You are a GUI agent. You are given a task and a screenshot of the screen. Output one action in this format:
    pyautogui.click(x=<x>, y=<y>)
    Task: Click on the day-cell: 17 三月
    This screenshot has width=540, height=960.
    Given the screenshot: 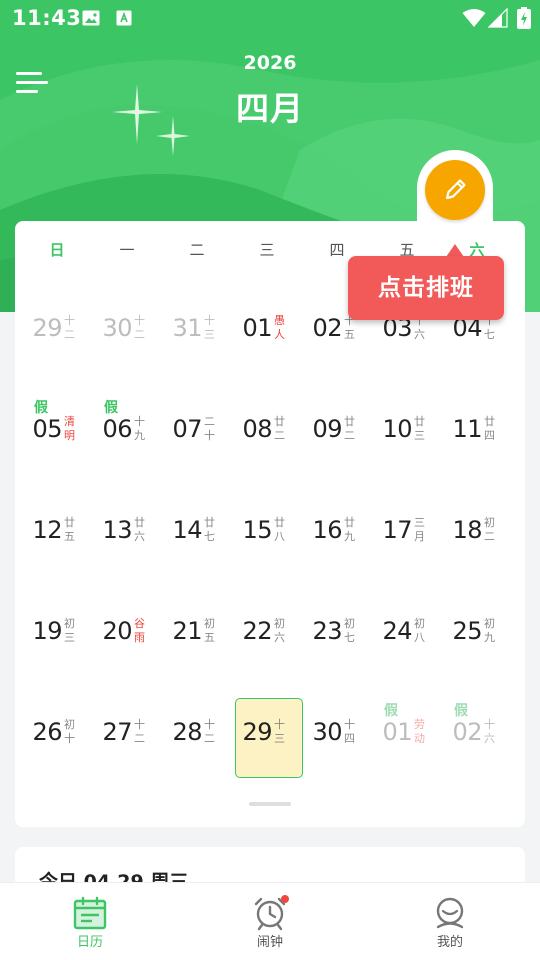 What is the action you would take?
    pyautogui.click(x=407, y=534)
    